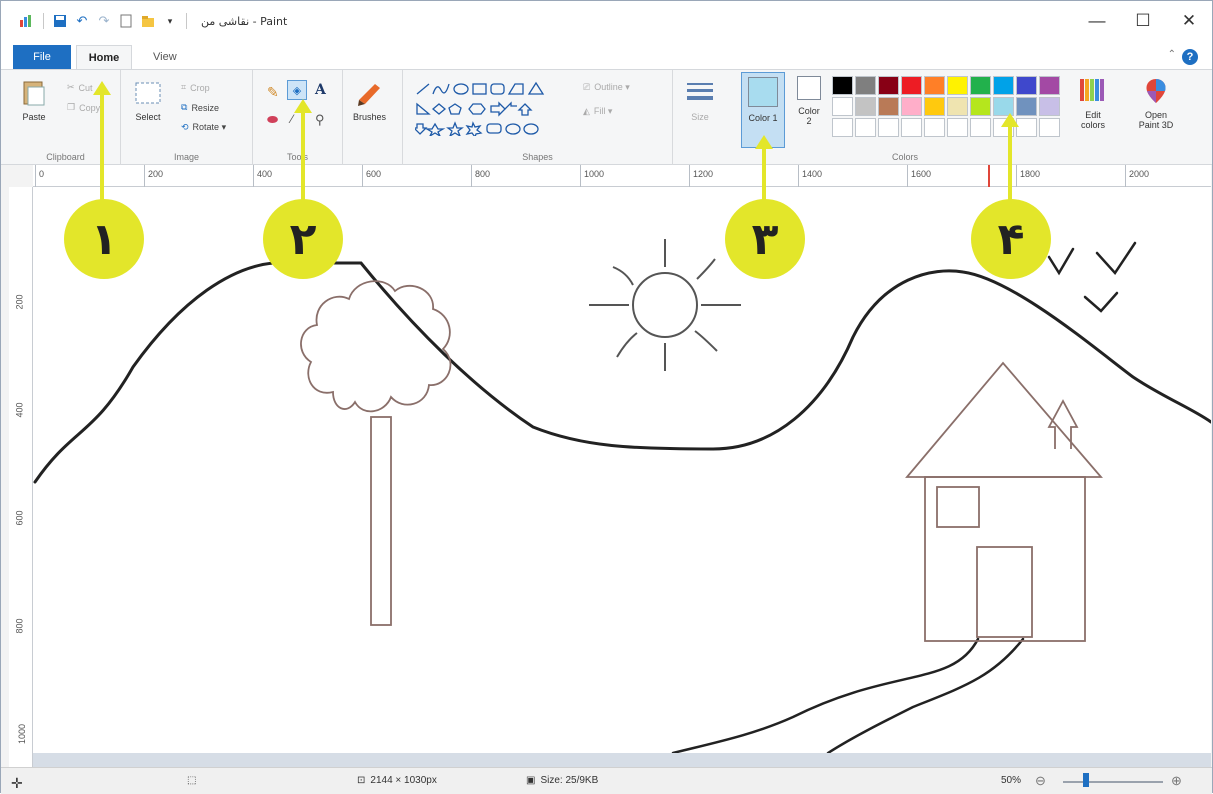 Image resolution: width=1213 pixels, height=794 pixels. I want to click on shapes-gallery, so click(495, 108).